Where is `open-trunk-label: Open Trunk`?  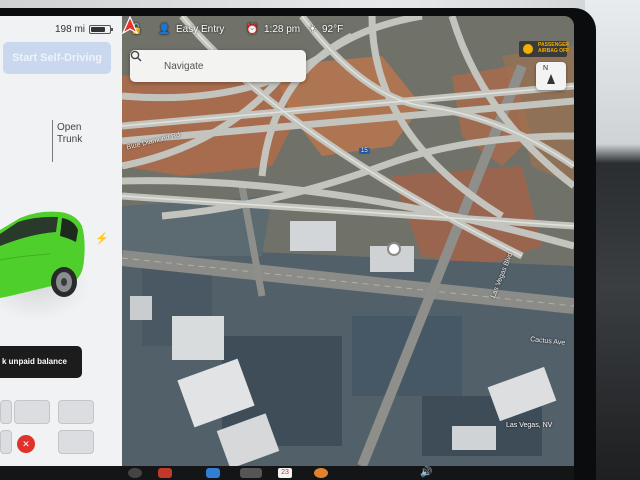 open-trunk-label: Open Trunk is located at coordinates (70, 133).